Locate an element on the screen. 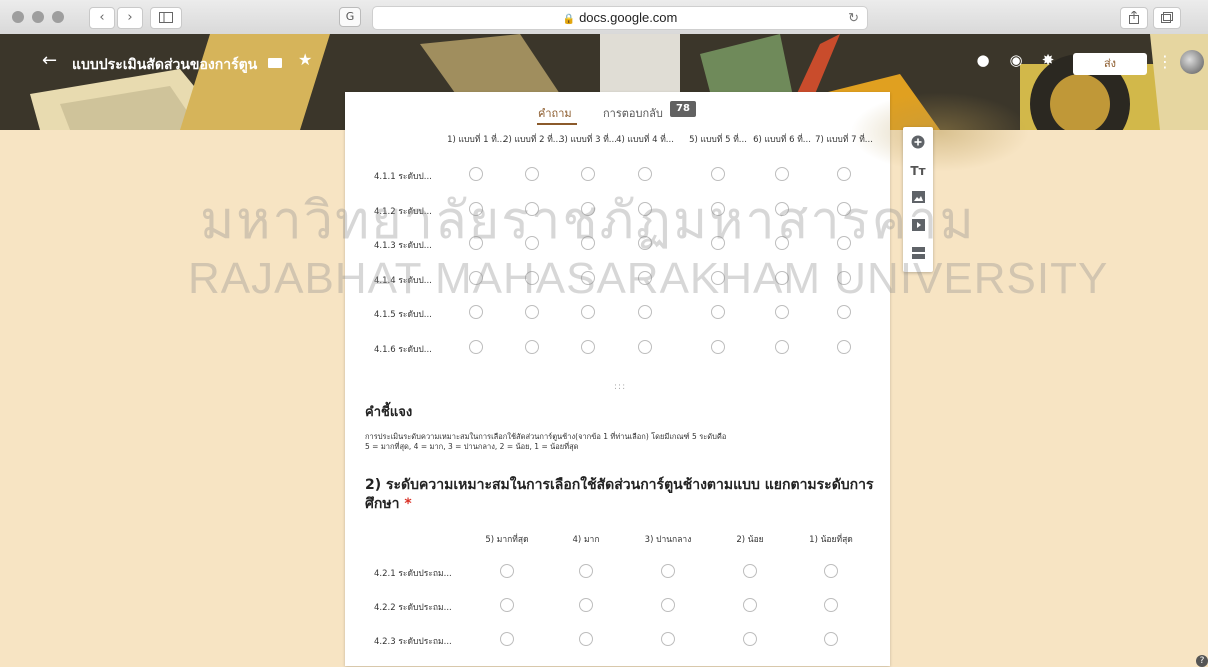 This screenshot has width=1208, height=667. window-minimize-button is located at coordinates (38, 17).